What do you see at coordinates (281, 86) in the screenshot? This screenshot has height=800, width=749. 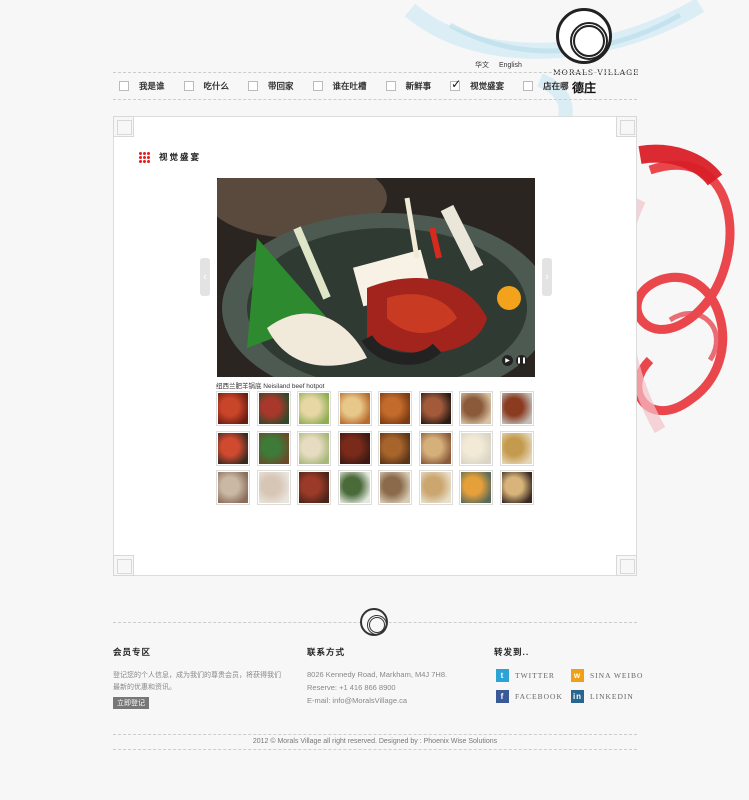 I see `nav-item-label: 带回家` at bounding box center [281, 86].